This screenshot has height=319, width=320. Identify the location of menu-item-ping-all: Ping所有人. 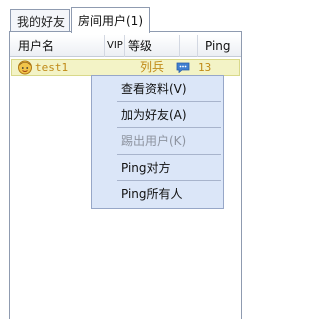
(157, 194).